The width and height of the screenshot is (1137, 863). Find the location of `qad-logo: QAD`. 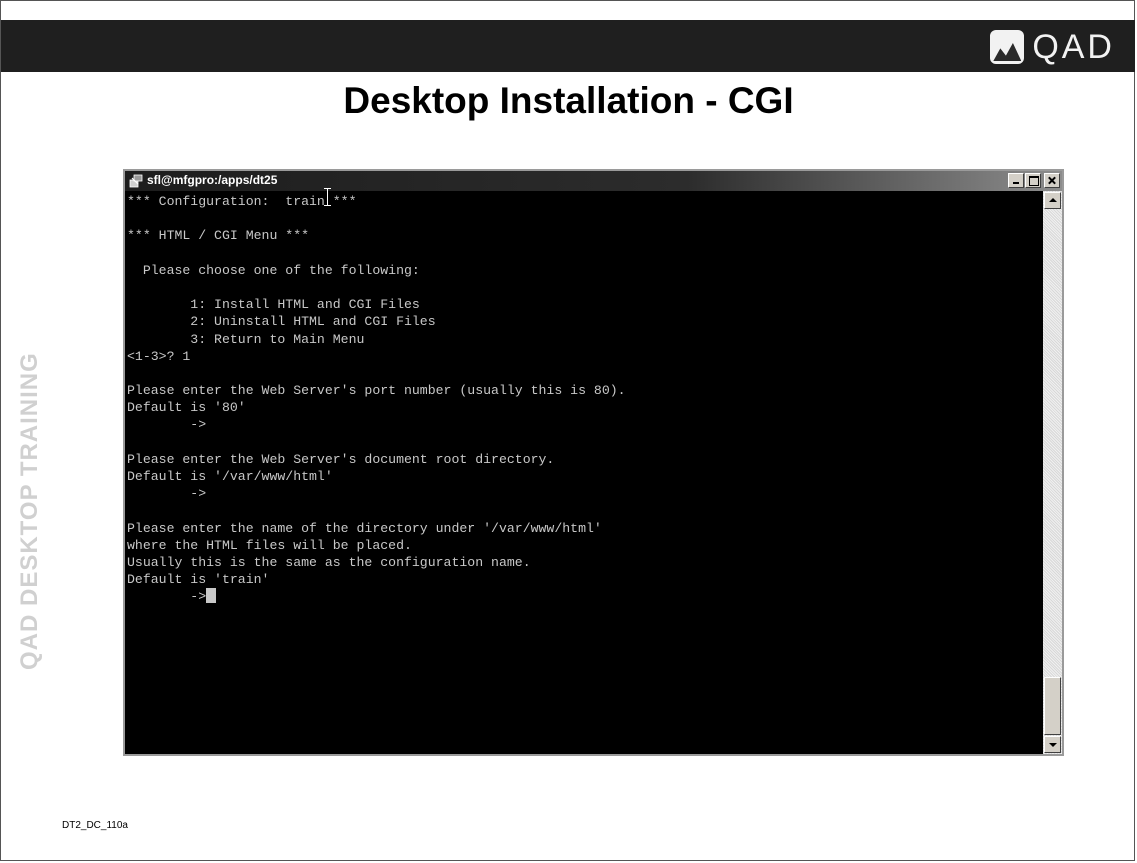

qad-logo: QAD is located at coordinates (1052, 46).